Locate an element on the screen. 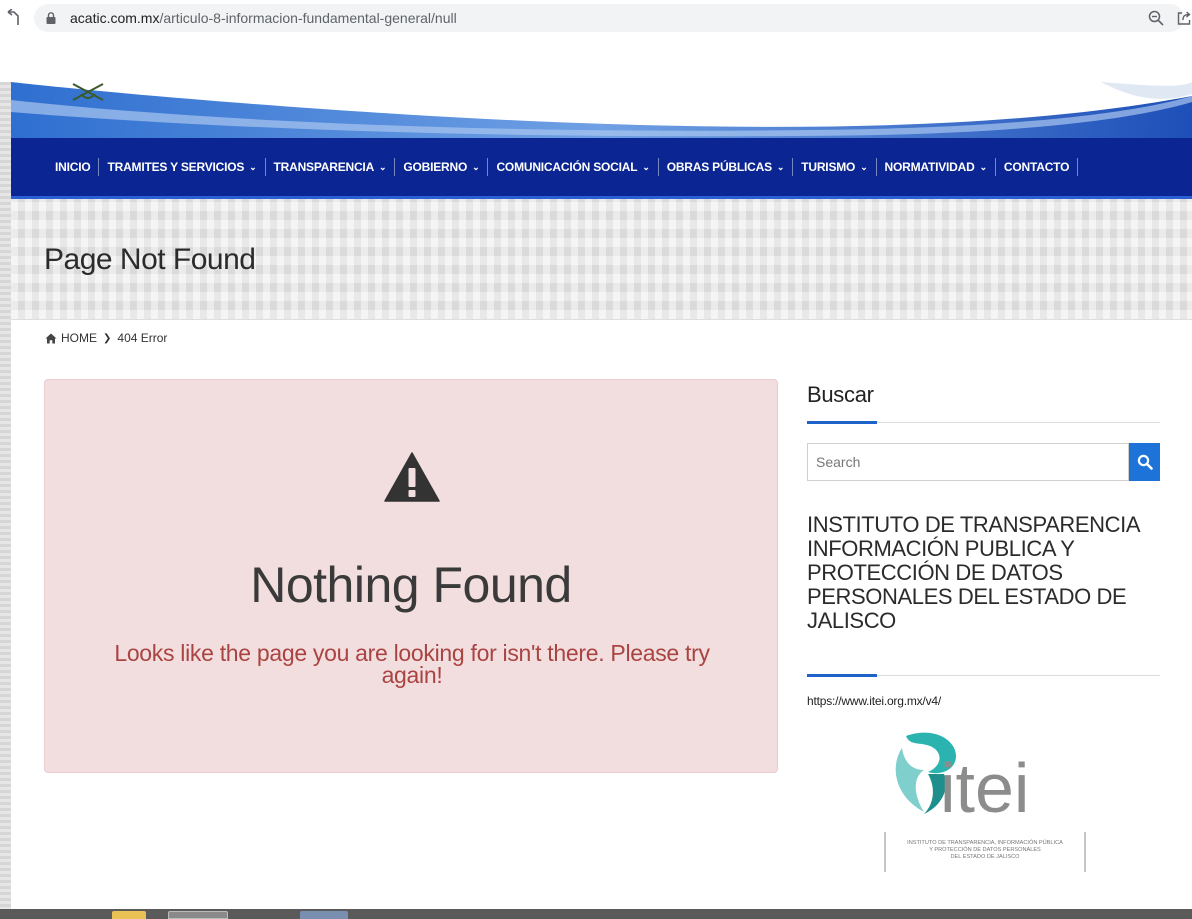 This screenshot has height=919, width=1192. zoom-icon is located at coordinates (1156, 18).